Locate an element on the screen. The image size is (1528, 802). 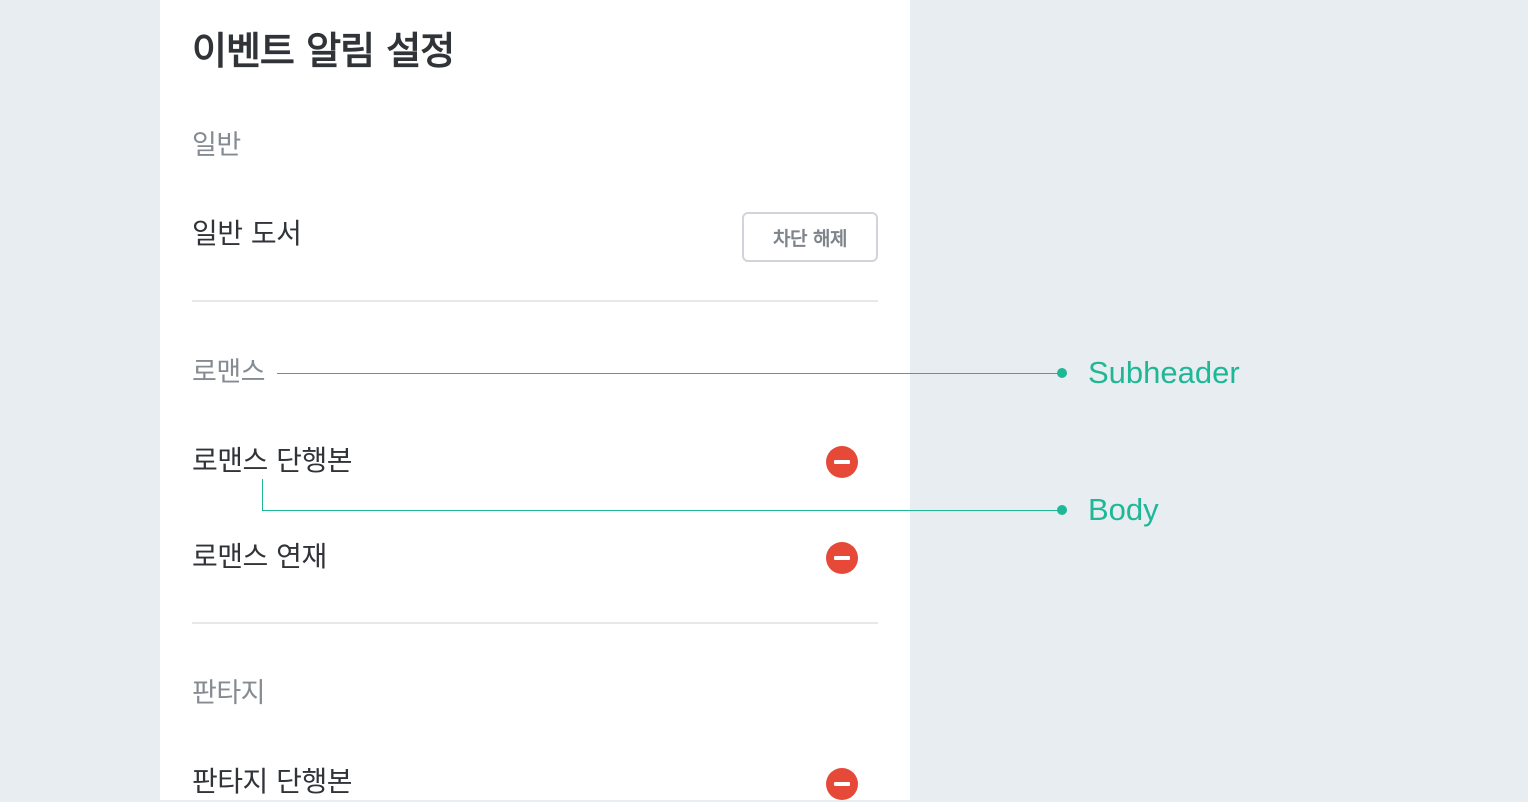
subheader-general: 일반 is located at coordinates (216, 145).